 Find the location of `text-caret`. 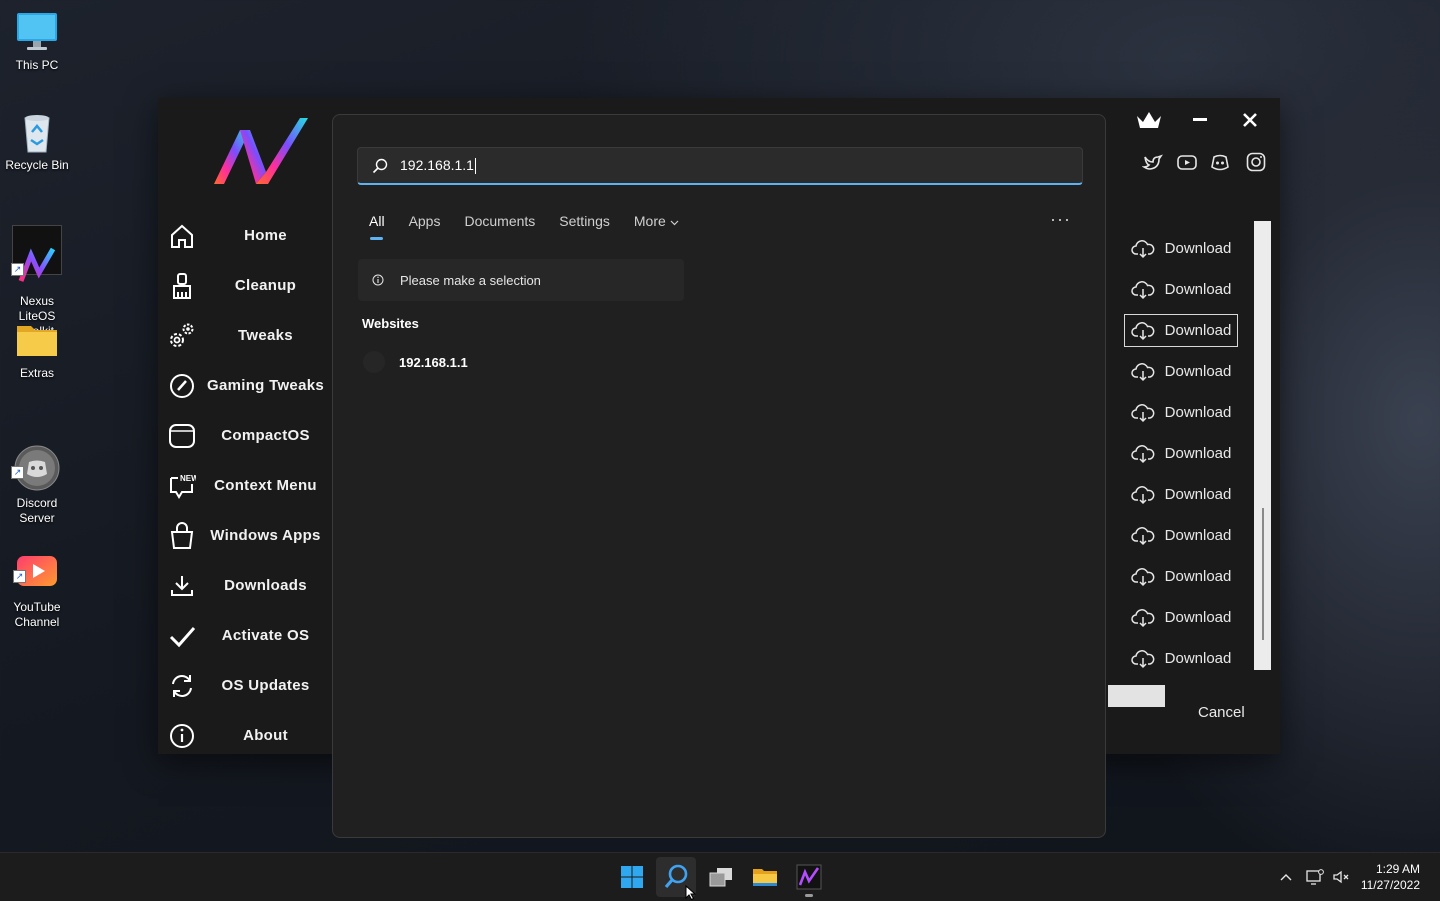

text-caret is located at coordinates (475, 166).